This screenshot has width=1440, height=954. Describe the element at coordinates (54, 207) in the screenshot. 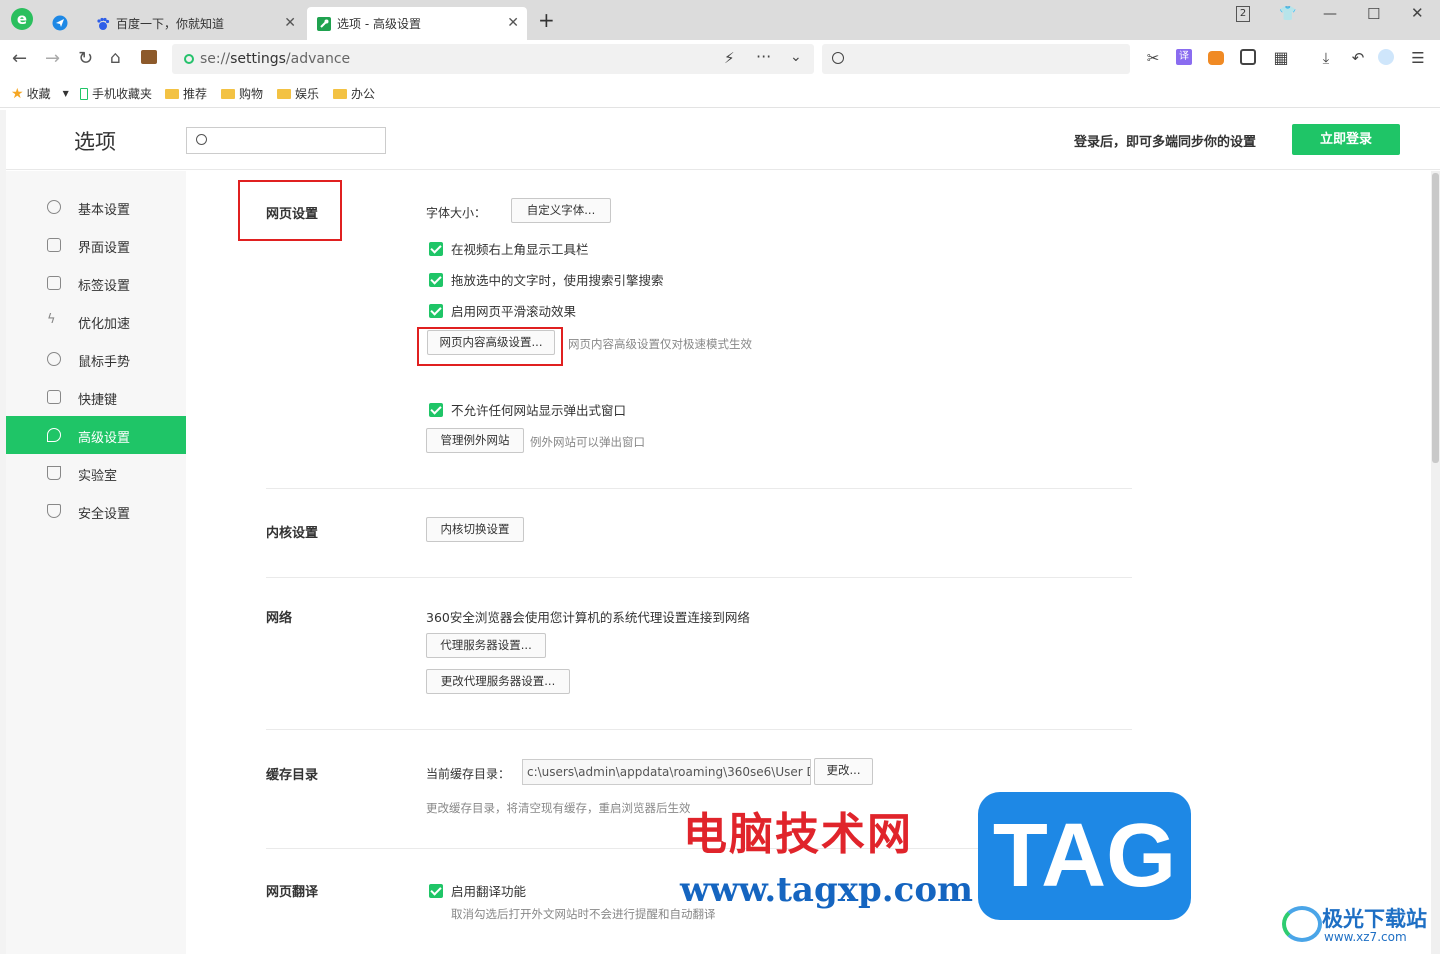

I see `gear-icon` at that location.